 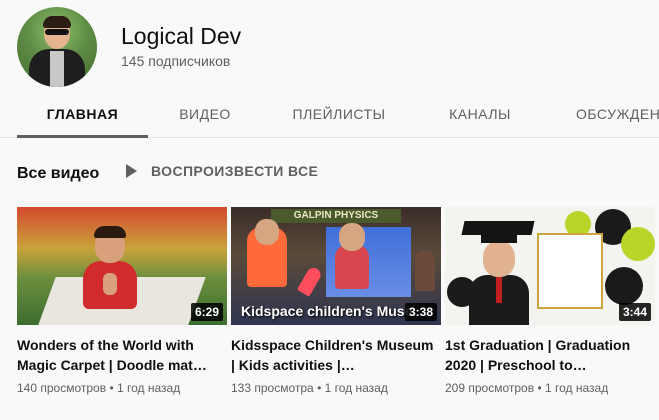 I want to click on thumbnail-tie, so click(x=499, y=290).